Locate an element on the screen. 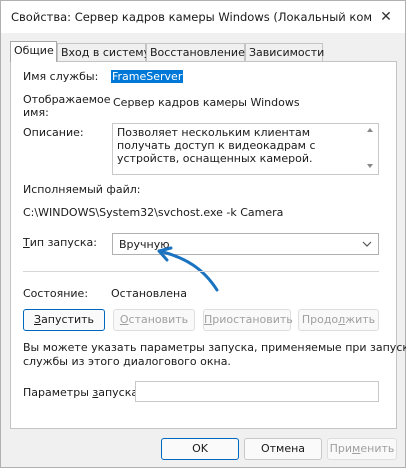 The image size is (406, 468). start-params-input is located at coordinates (257, 391).